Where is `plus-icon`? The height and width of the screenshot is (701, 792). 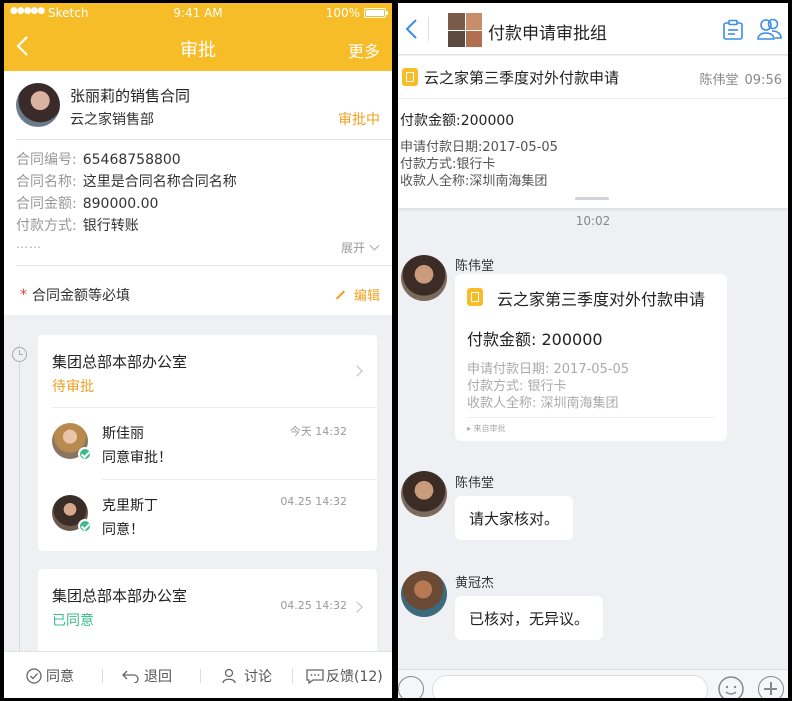 plus-icon is located at coordinates (771, 687).